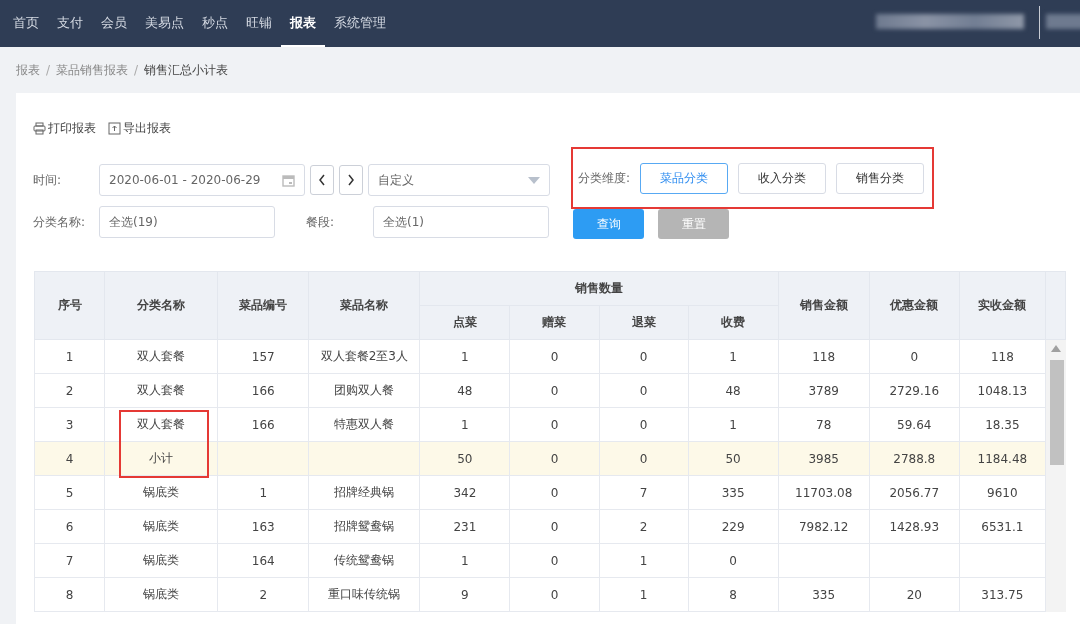  Describe the element at coordinates (69, 305) in the screenshot. I see `column-header: 序号` at that location.